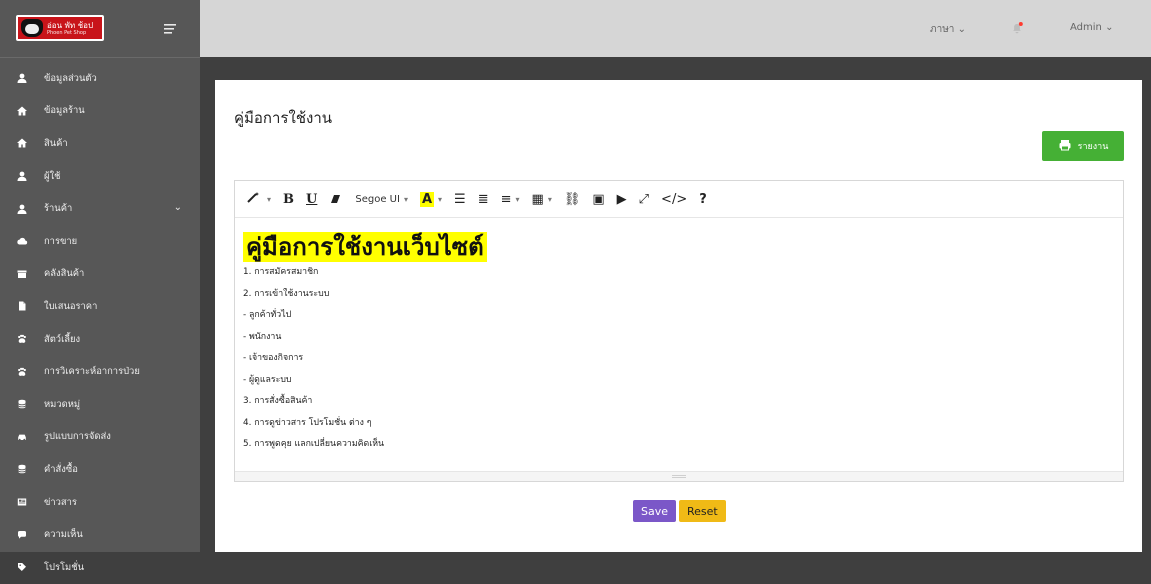 The height and width of the screenshot is (584, 1151). I want to click on image-icon: ▣, so click(598, 199).